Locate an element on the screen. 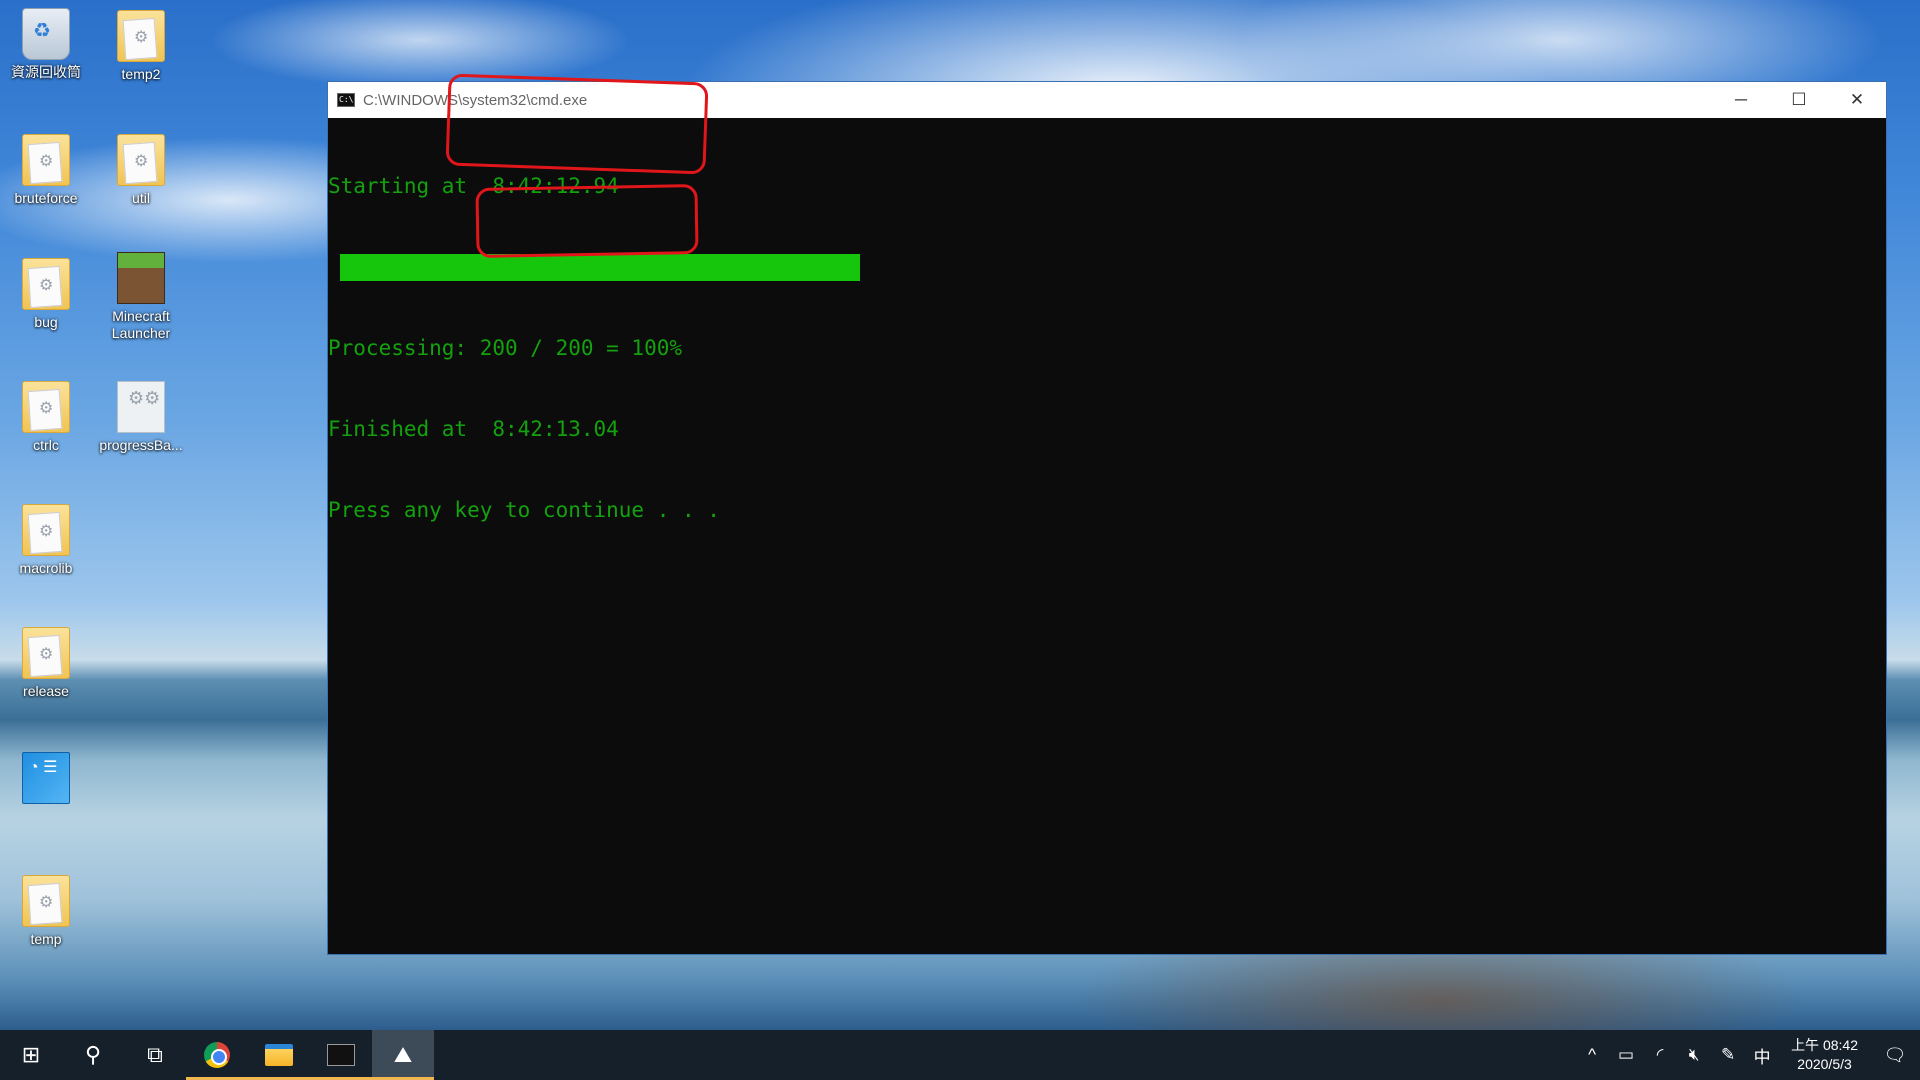 This screenshot has width=1920, height=1080. file-explorer-icon is located at coordinates (279, 1055).